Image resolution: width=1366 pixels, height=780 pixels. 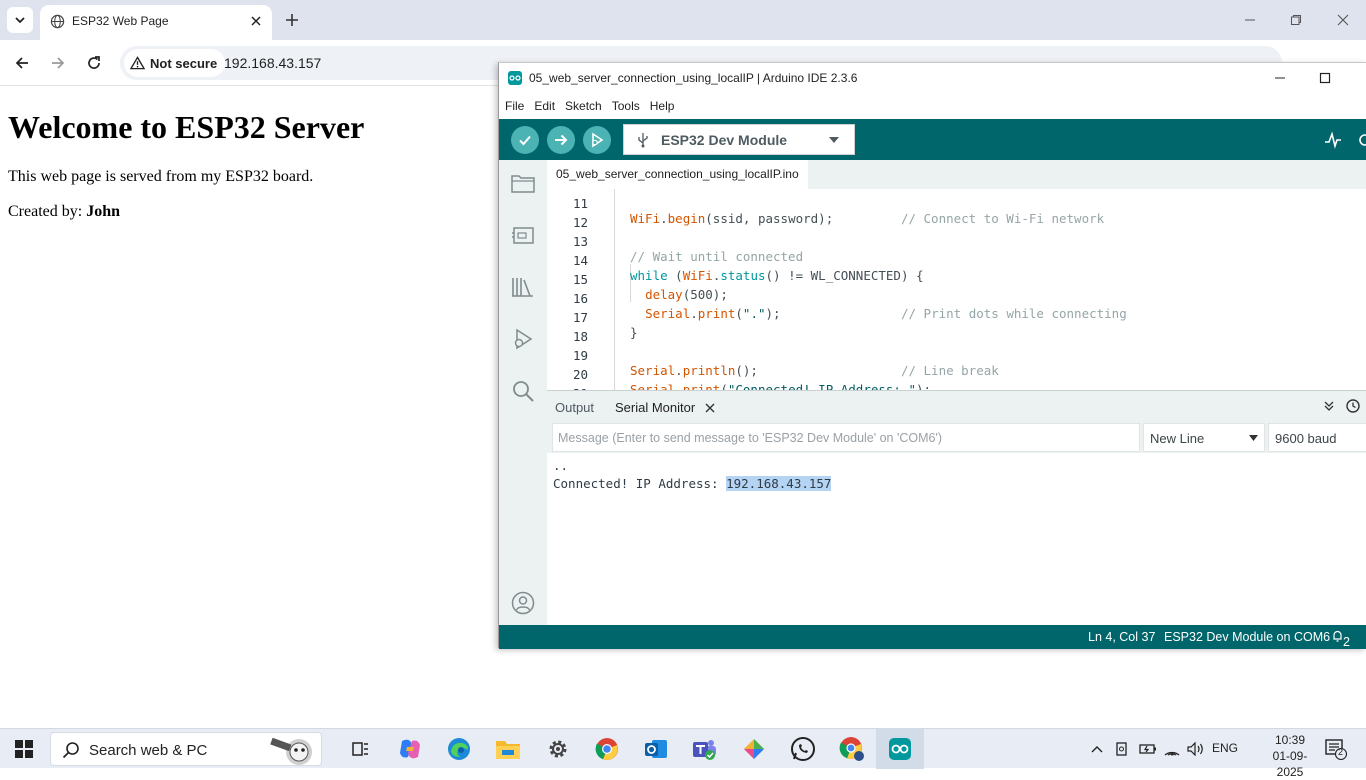 What do you see at coordinates (956, 407) in the screenshot?
I see `bottom-panel-tabs: Output Serial Monitor` at bounding box center [956, 407].